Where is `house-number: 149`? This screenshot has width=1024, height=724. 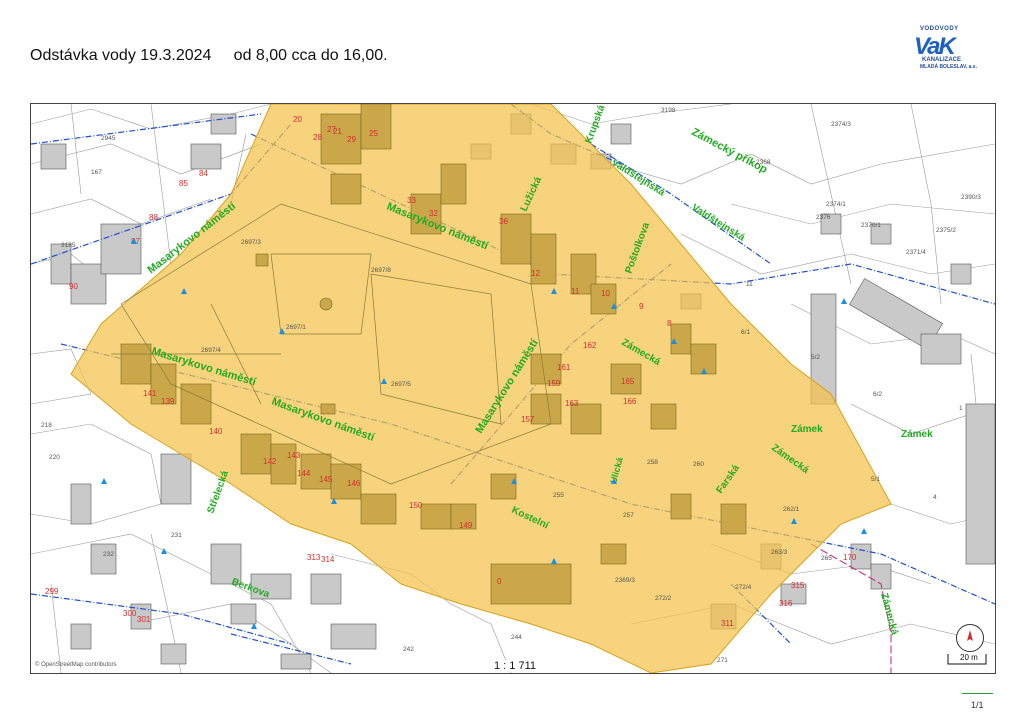
house-number: 149 is located at coordinates (466, 525).